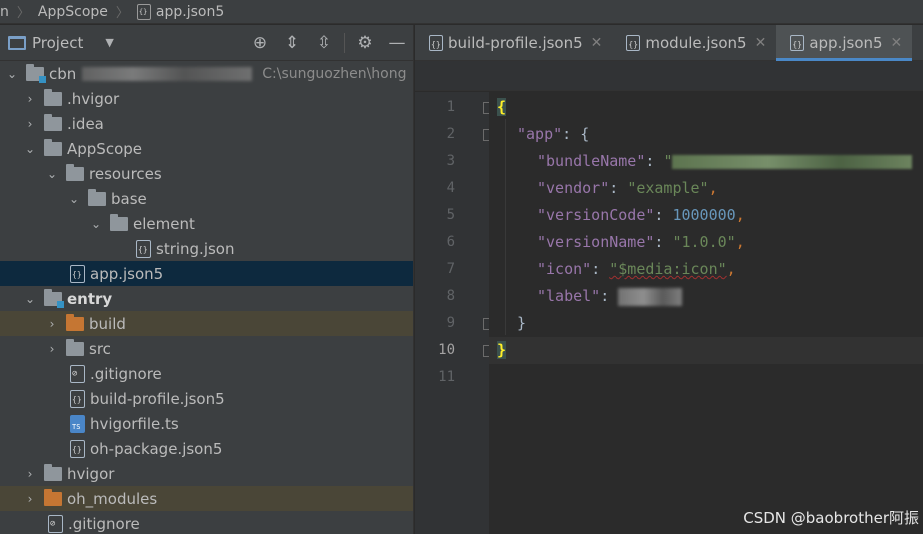 The width and height of the screenshot is (923, 534). What do you see at coordinates (206, 198) in the screenshot?
I see `tree-item-base: ⌄ base` at bounding box center [206, 198].